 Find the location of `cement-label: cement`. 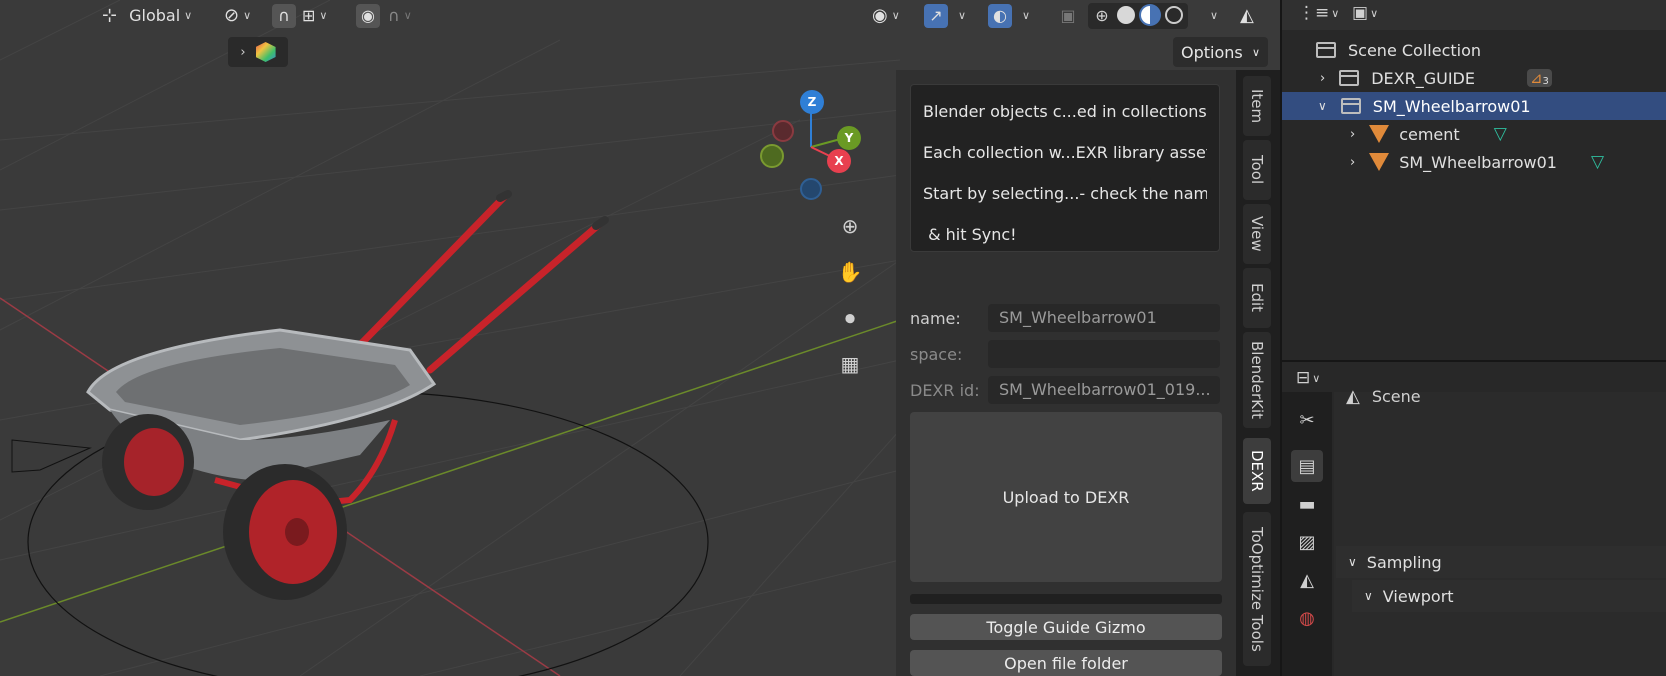

cement-label: cement is located at coordinates (1429, 134).